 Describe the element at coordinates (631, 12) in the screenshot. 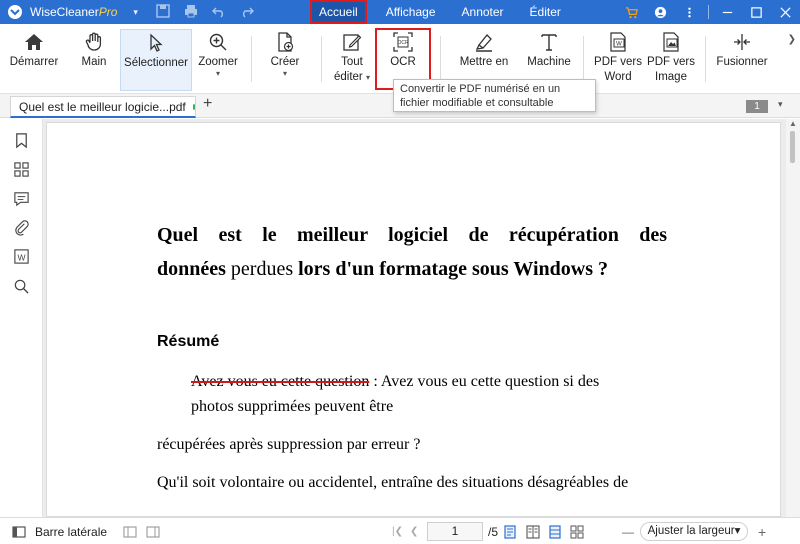

I see `cart-icon` at that location.